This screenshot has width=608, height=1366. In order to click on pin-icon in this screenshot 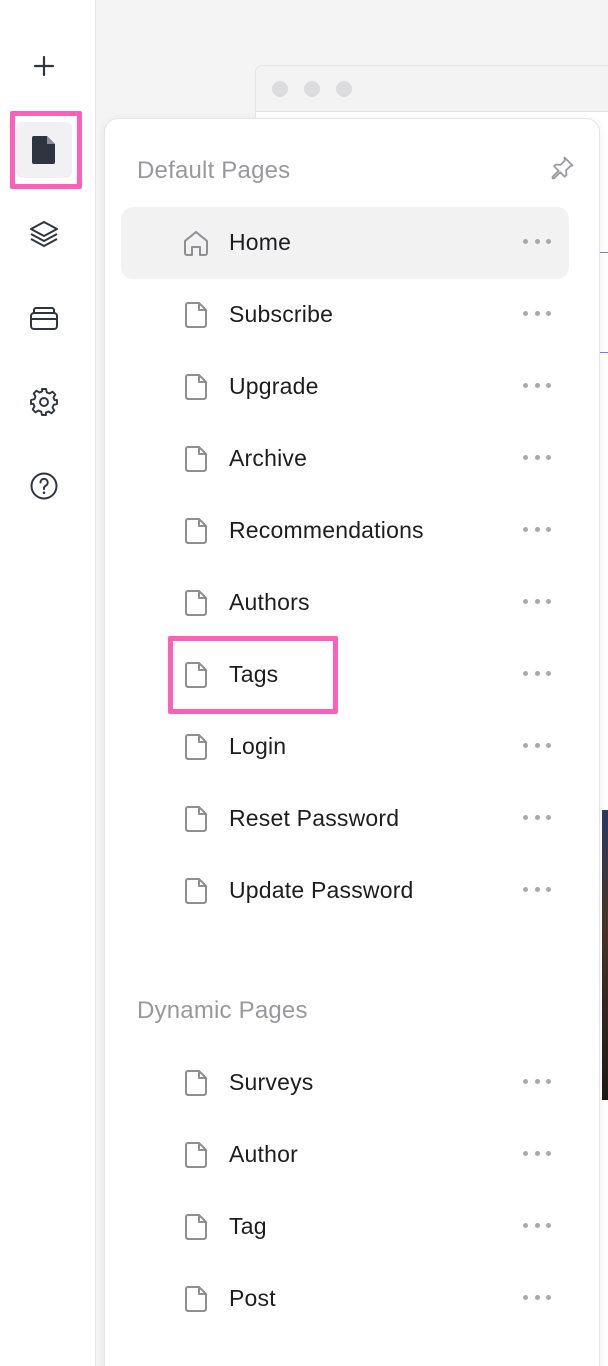, I will do `click(562, 168)`.